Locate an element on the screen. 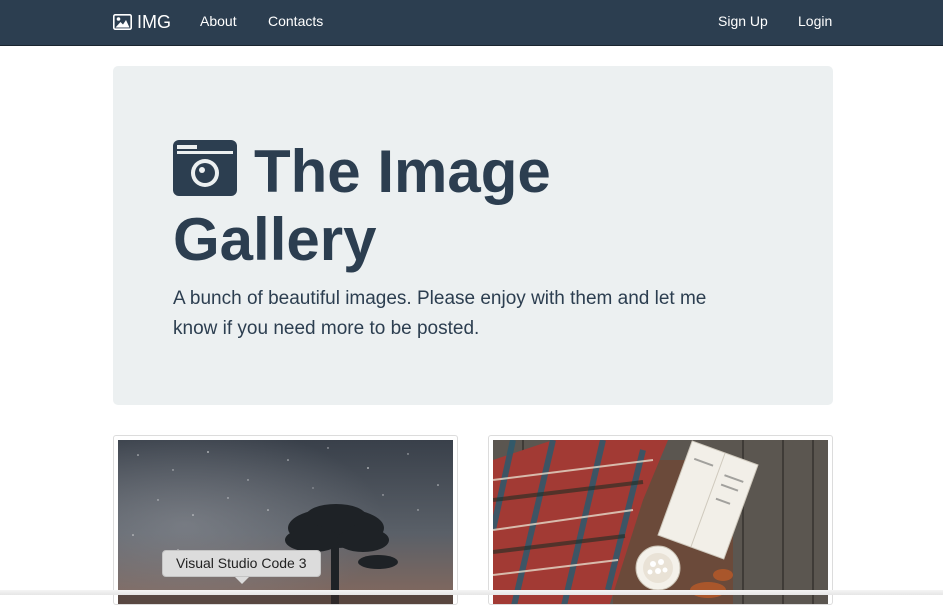 The height and width of the screenshot is (605, 943). nav-link-sign-up: Sign Up is located at coordinates (743, 21).